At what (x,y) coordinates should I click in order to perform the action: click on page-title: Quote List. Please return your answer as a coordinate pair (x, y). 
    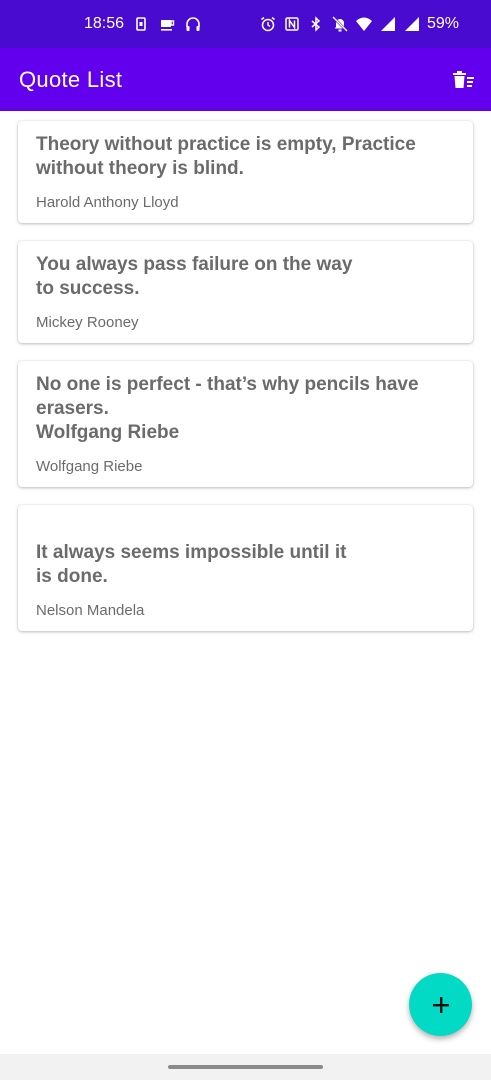
    Looking at the image, I should click on (71, 79).